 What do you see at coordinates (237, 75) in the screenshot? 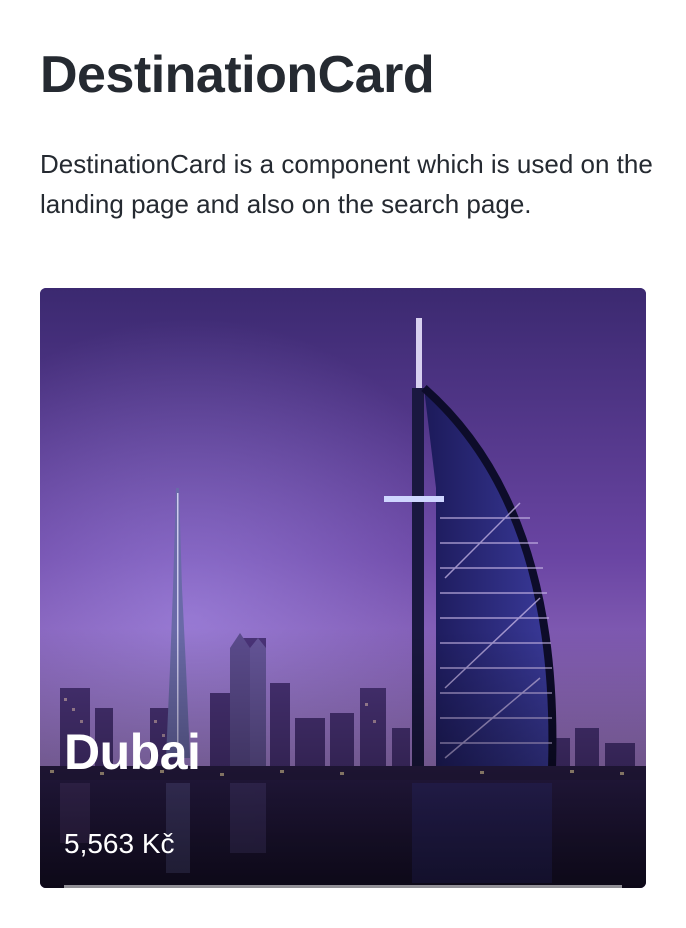
I see `page-title: DestinationCard` at bounding box center [237, 75].